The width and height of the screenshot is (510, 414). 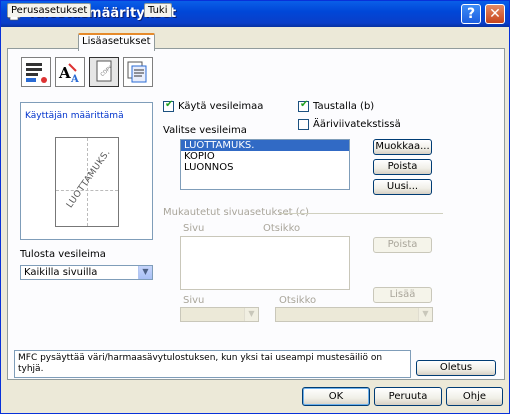 What do you see at coordinates (402, 245) in the screenshot?
I see `delete-custom-button: Poista` at bounding box center [402, 245].